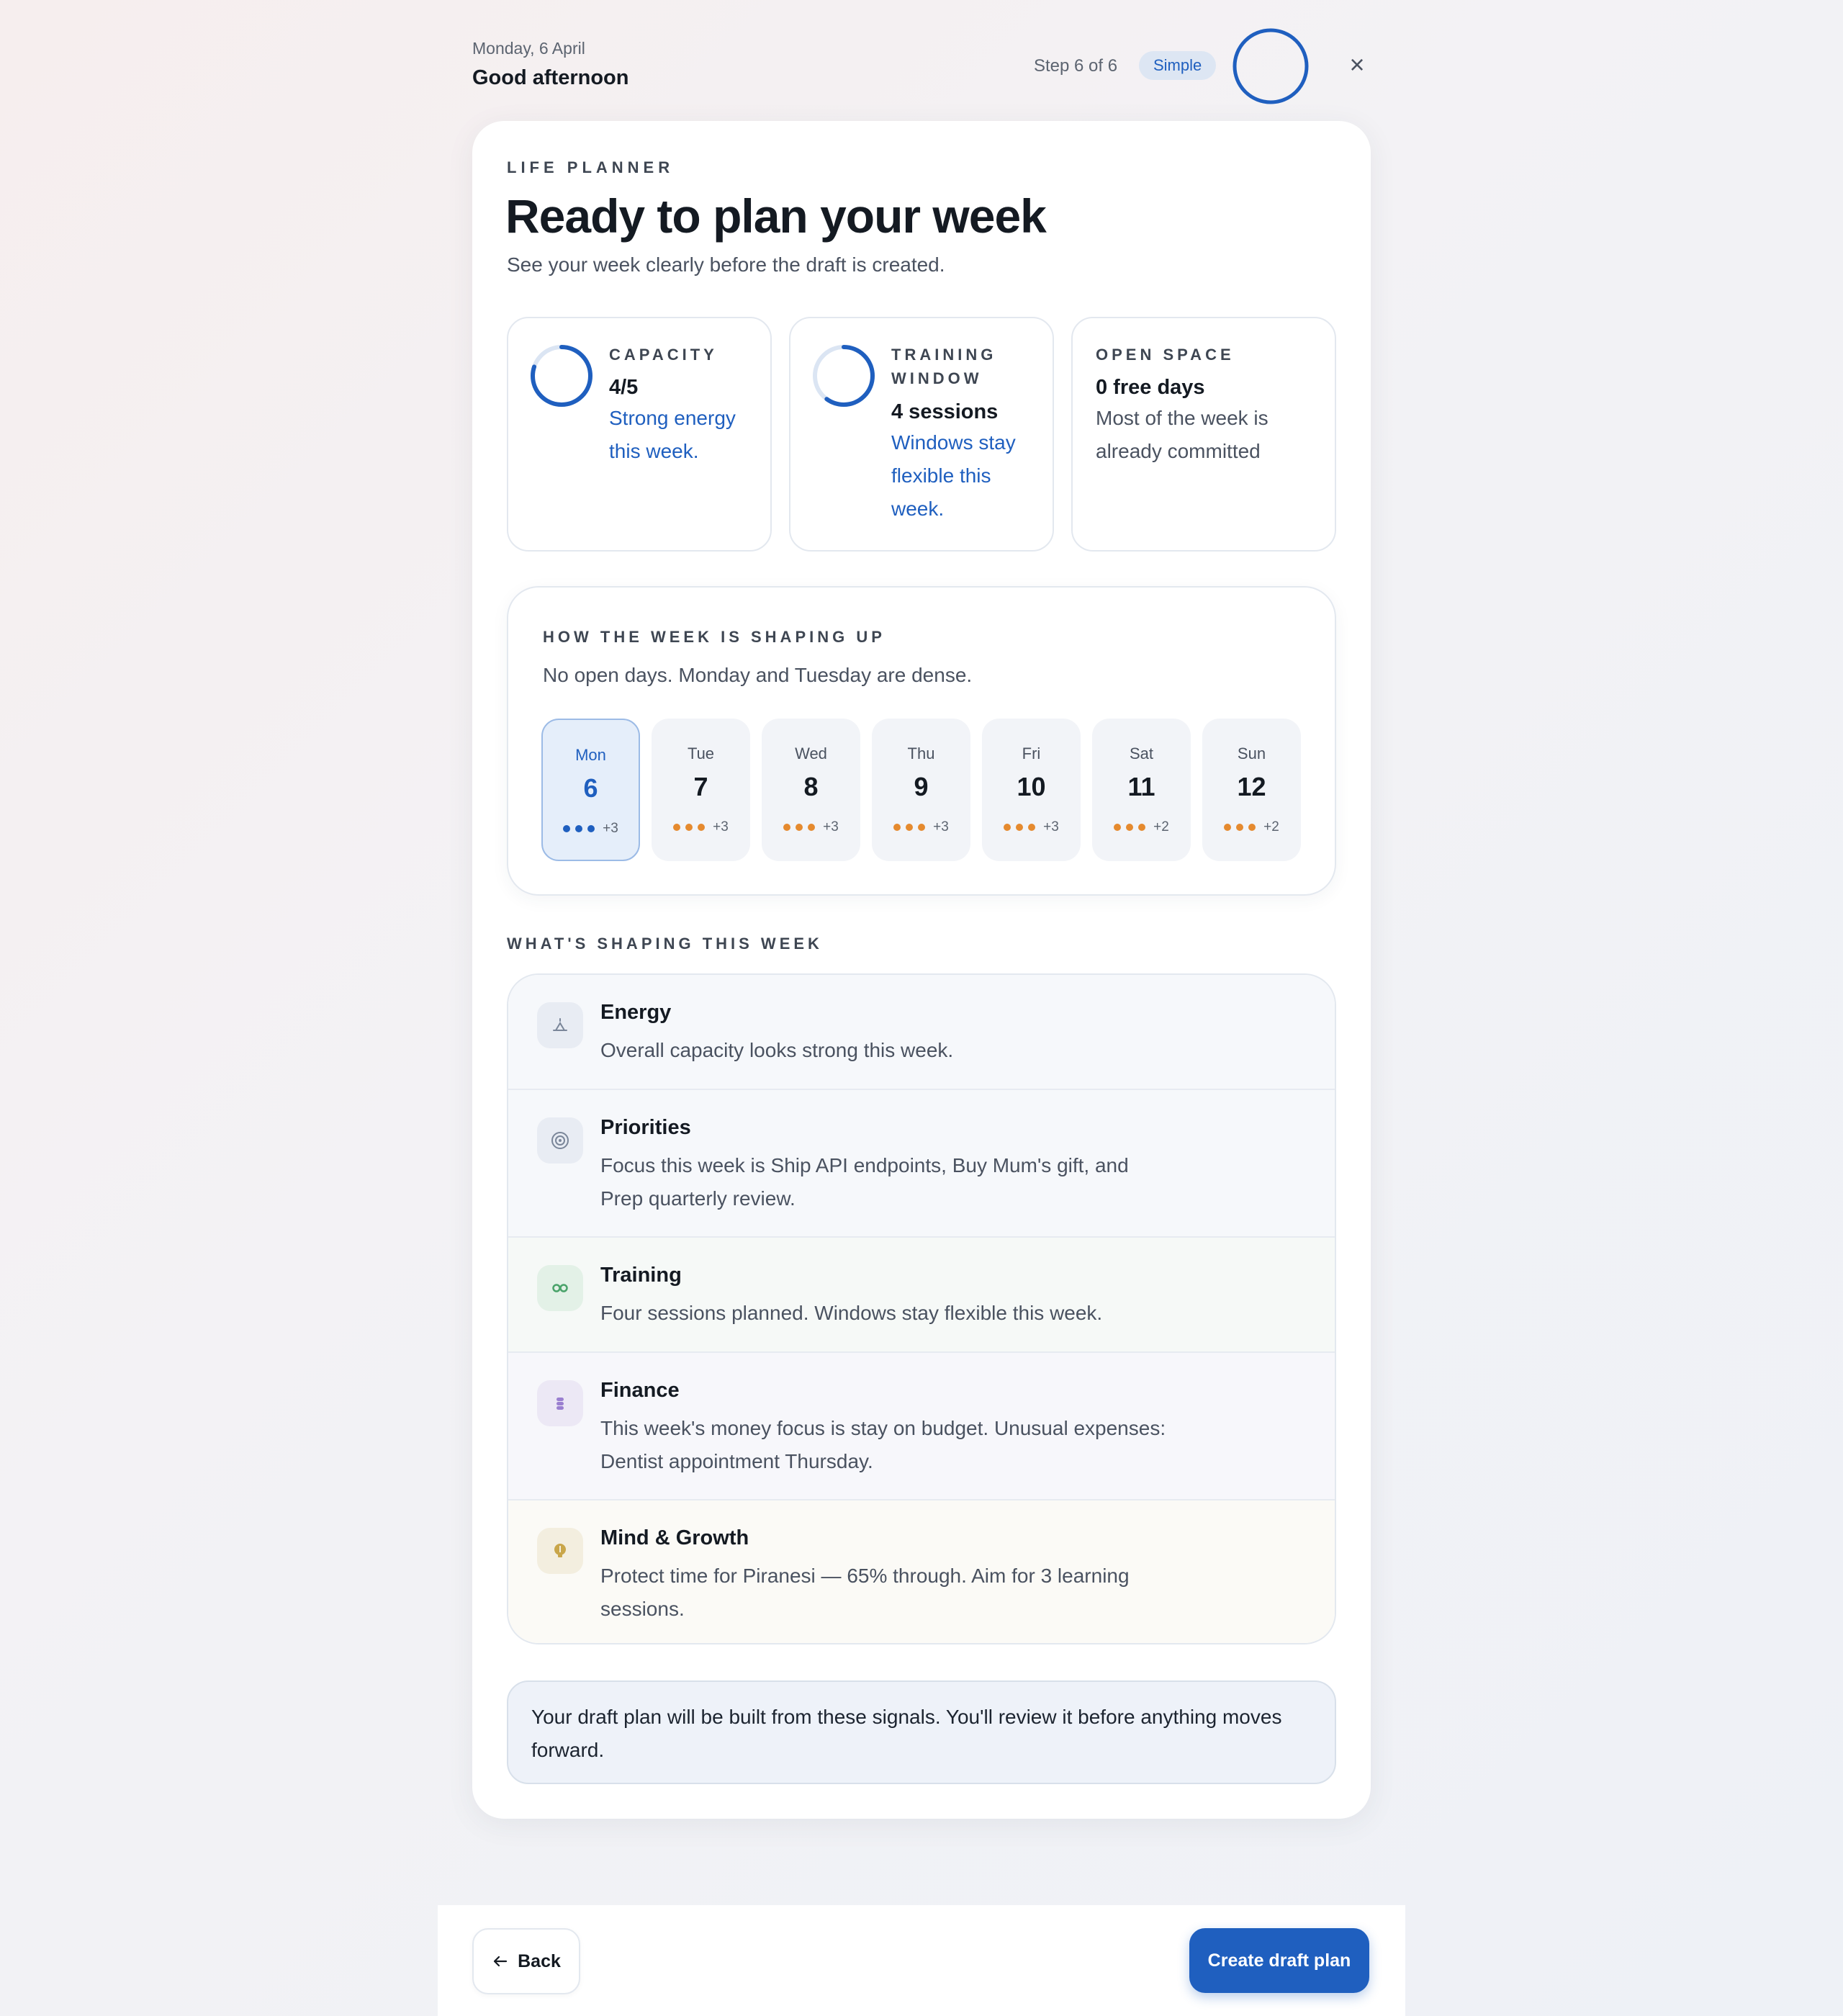  What do you see at coordinates (550, 77) in the screenshot?
I see `greeting: Good afternoon` at bounding box center [550, 77].